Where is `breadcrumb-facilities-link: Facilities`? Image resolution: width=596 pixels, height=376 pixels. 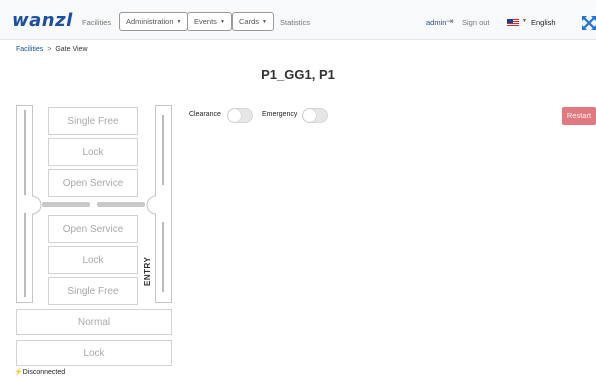 breadcrumb-facilities-link: Facilities is located at coordinates (29, 49).